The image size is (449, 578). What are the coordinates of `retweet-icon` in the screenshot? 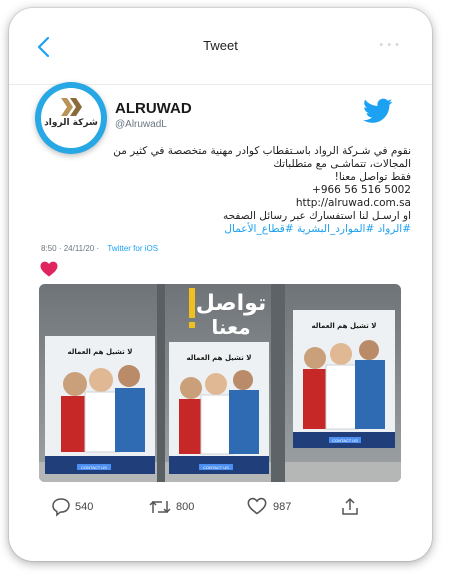 It's located at (160, 507).